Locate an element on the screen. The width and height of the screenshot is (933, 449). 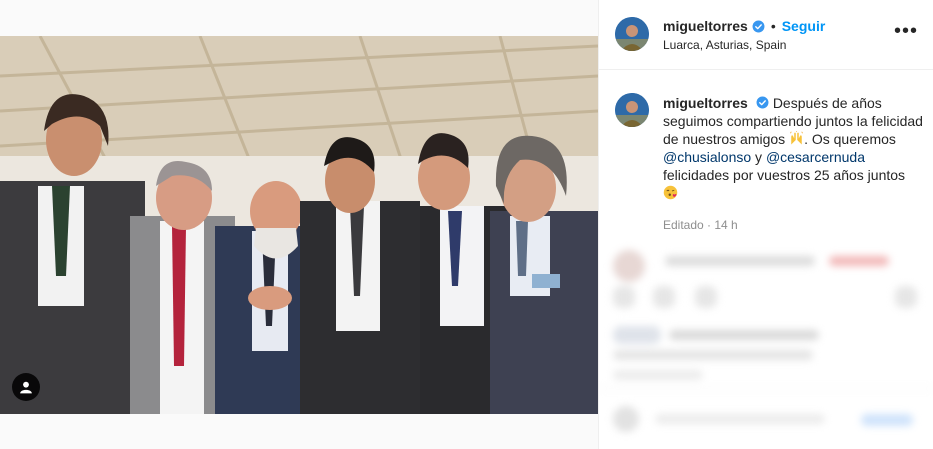
header-user-line: migueltorres • Seguir is located at coordinates (744, 26).